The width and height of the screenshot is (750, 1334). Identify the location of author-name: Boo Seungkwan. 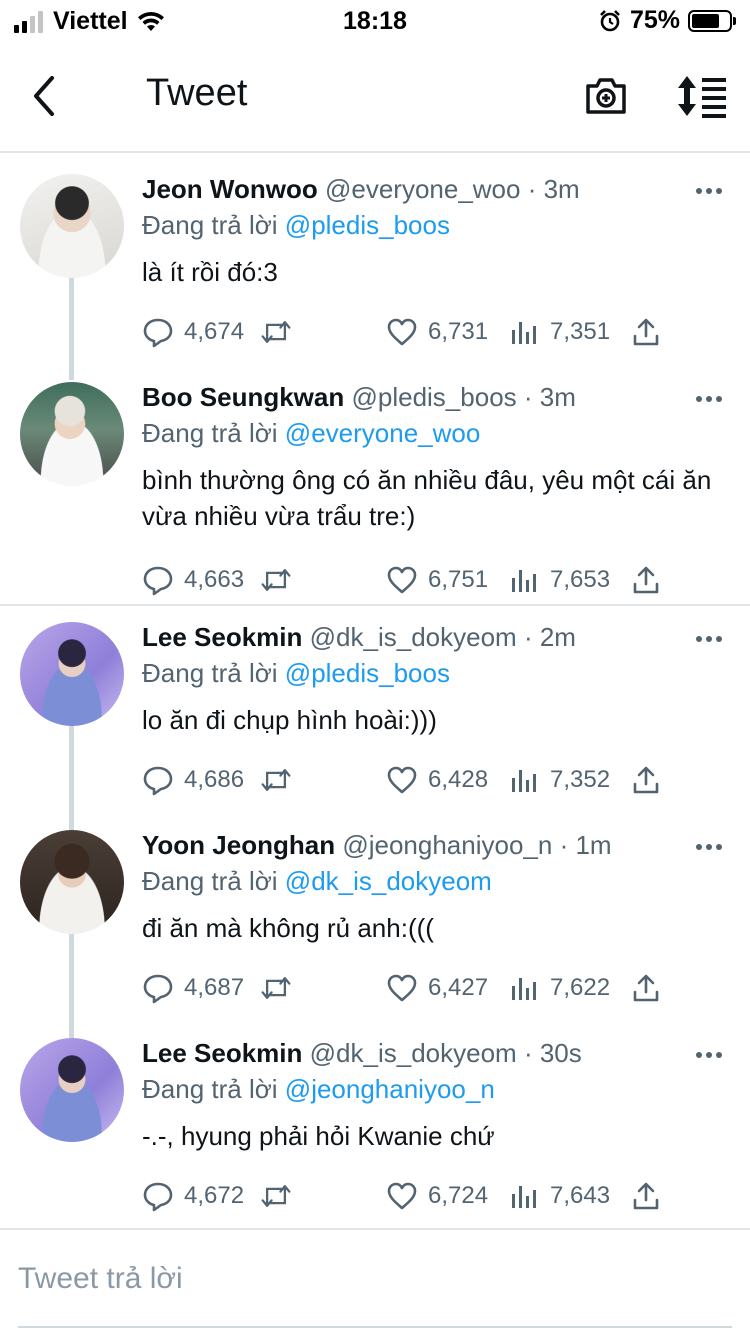
(243, 397).